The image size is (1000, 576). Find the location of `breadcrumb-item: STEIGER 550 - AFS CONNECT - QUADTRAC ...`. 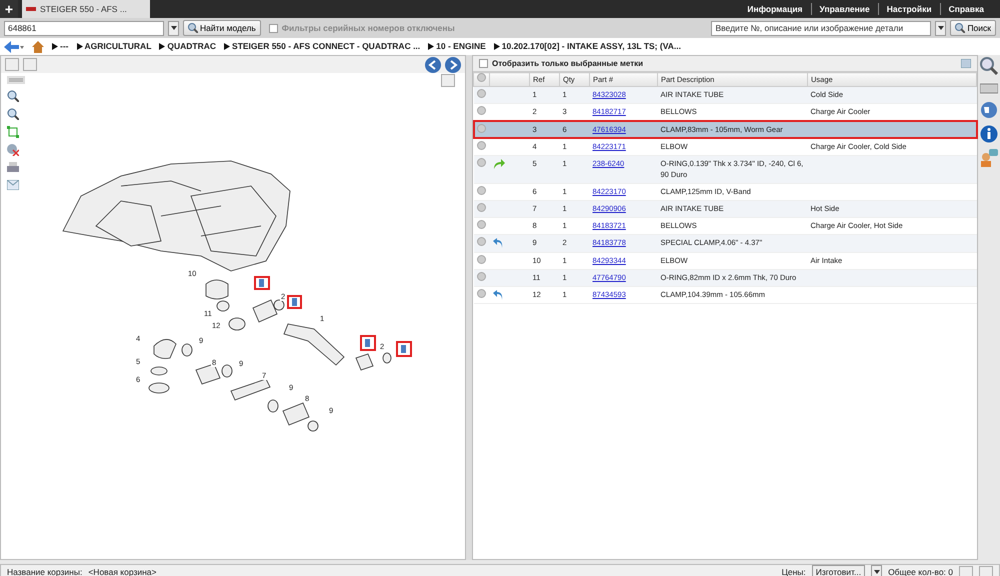

breadcrumb-item: STEIGER 550 - AFS CONNECT - QUADTRAC ... is located at coordinates (326, 46).